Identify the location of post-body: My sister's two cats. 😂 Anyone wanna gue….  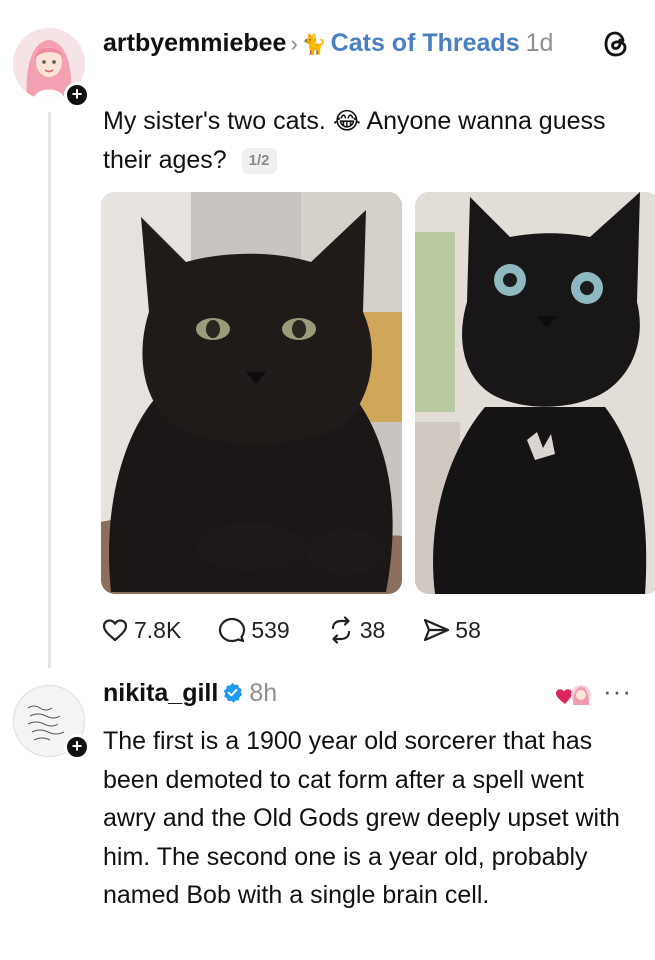
(370, 141).